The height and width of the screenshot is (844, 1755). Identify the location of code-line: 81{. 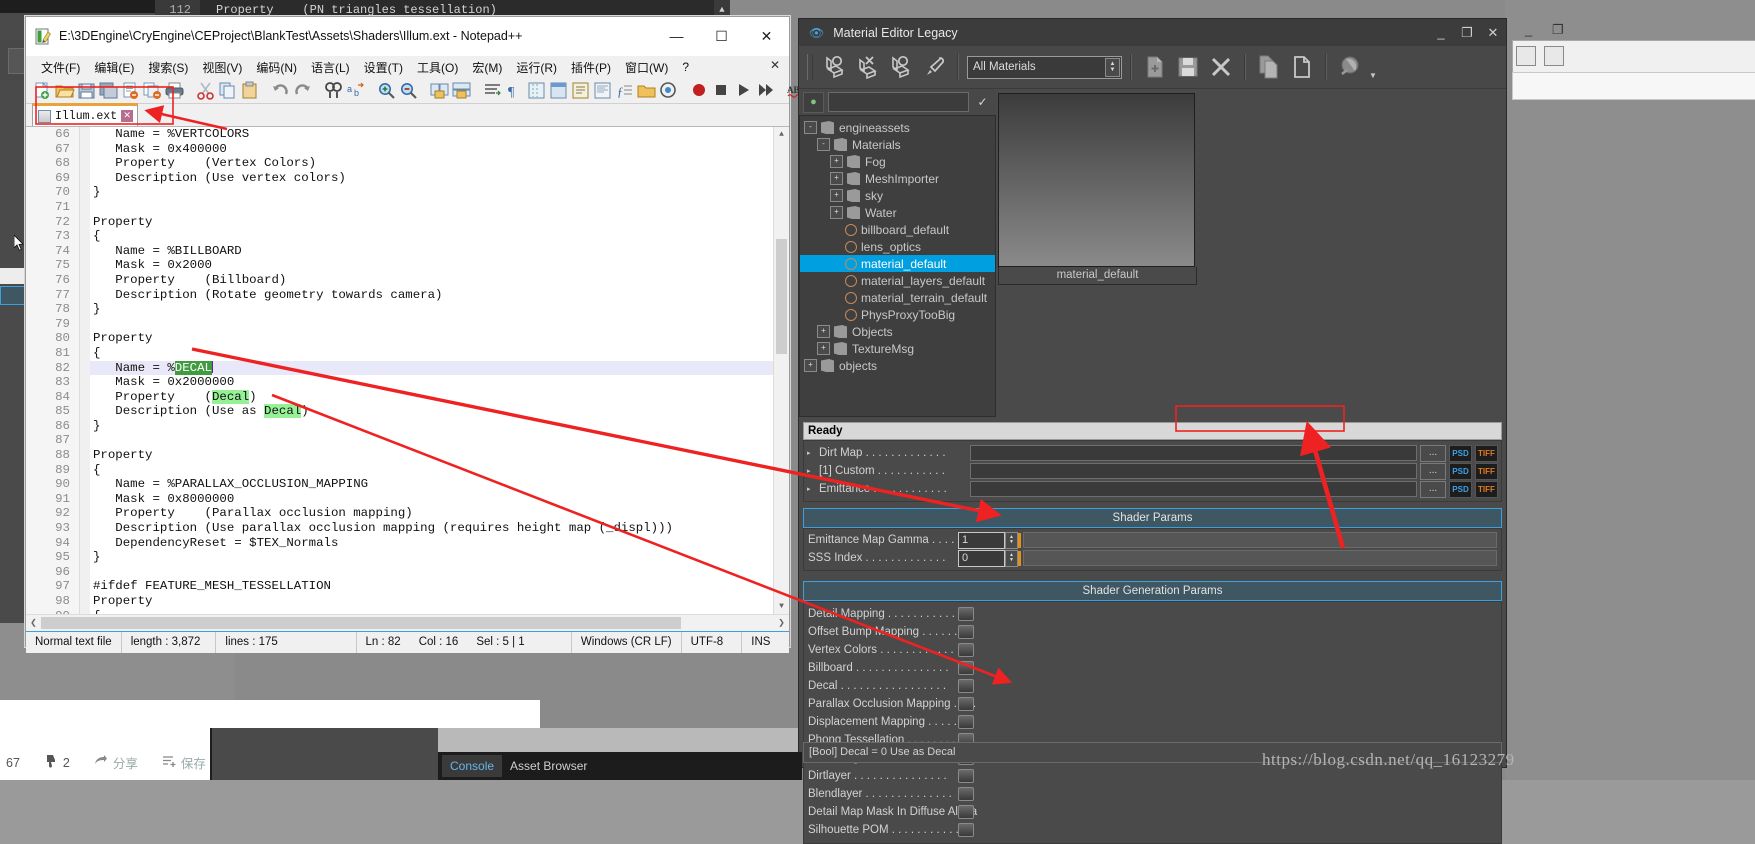
(407, 353).